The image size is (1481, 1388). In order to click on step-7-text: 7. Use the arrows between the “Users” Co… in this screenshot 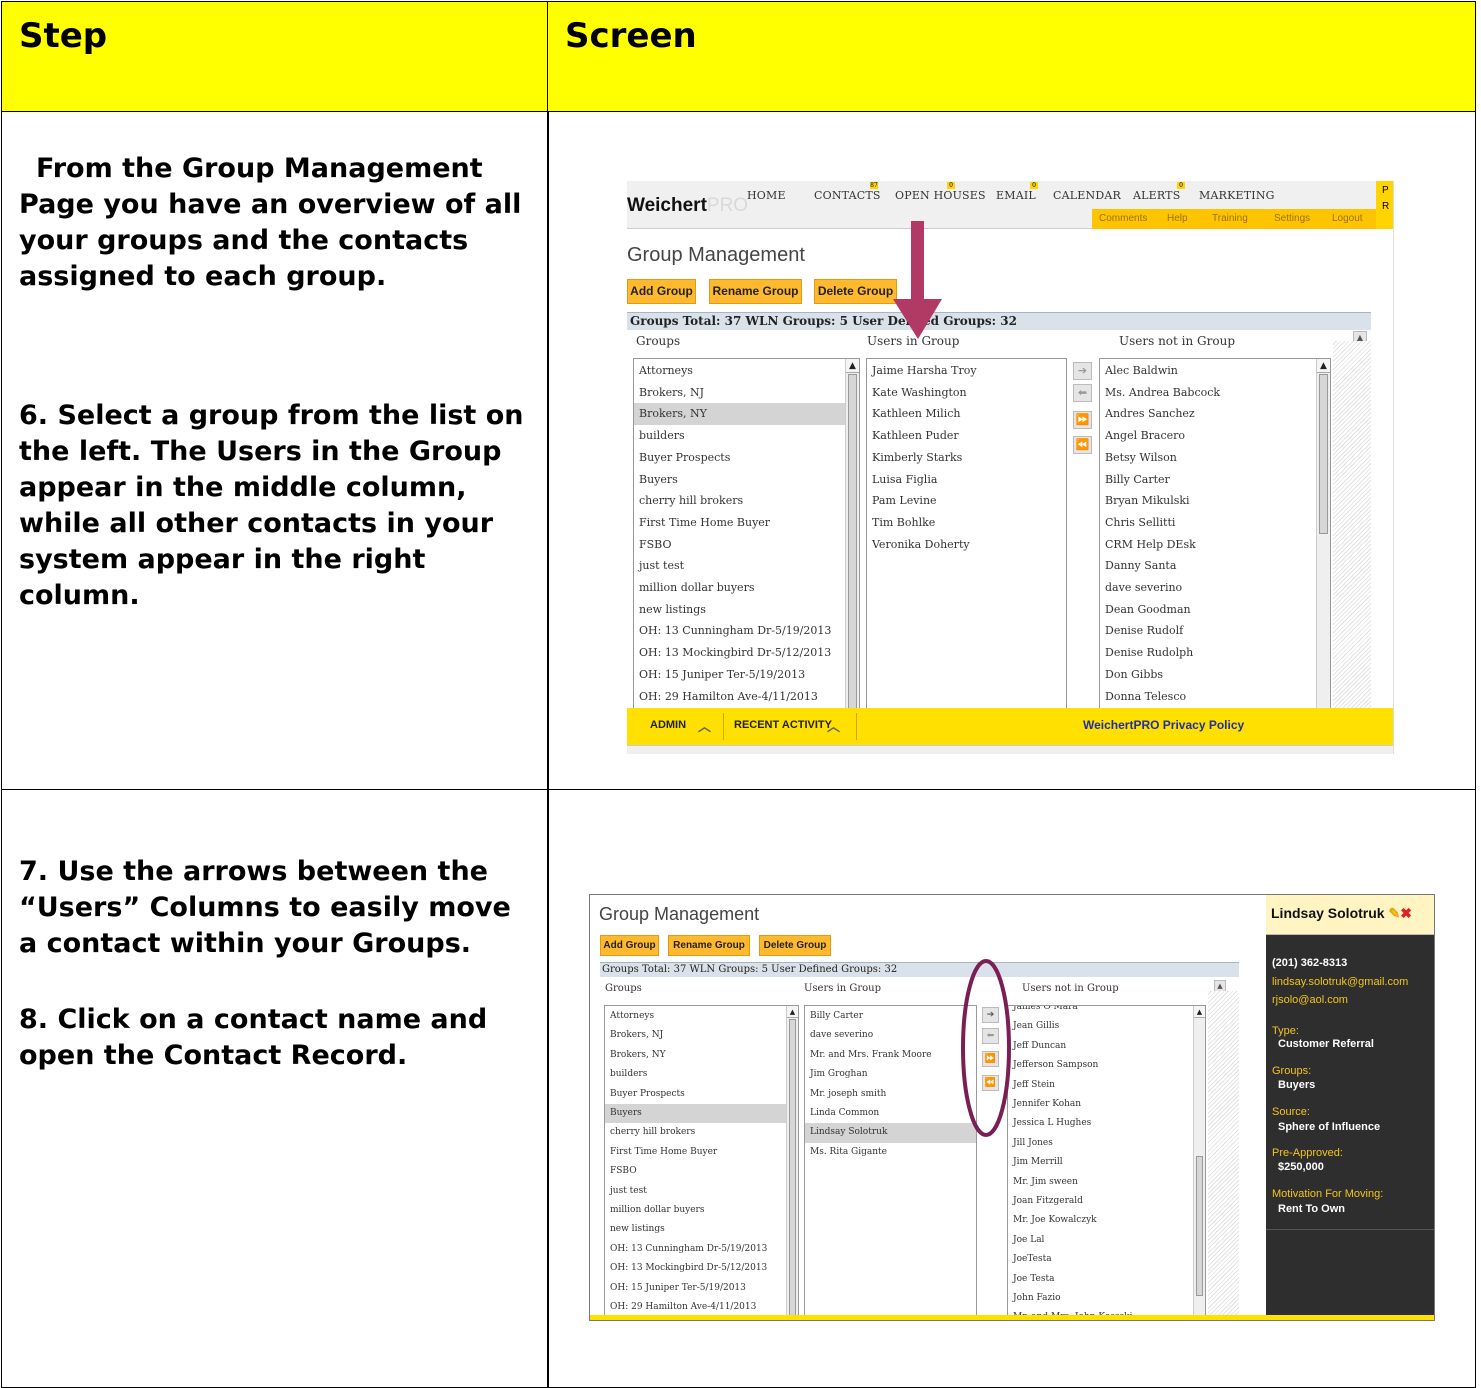, I will do `click(265, 907)`.